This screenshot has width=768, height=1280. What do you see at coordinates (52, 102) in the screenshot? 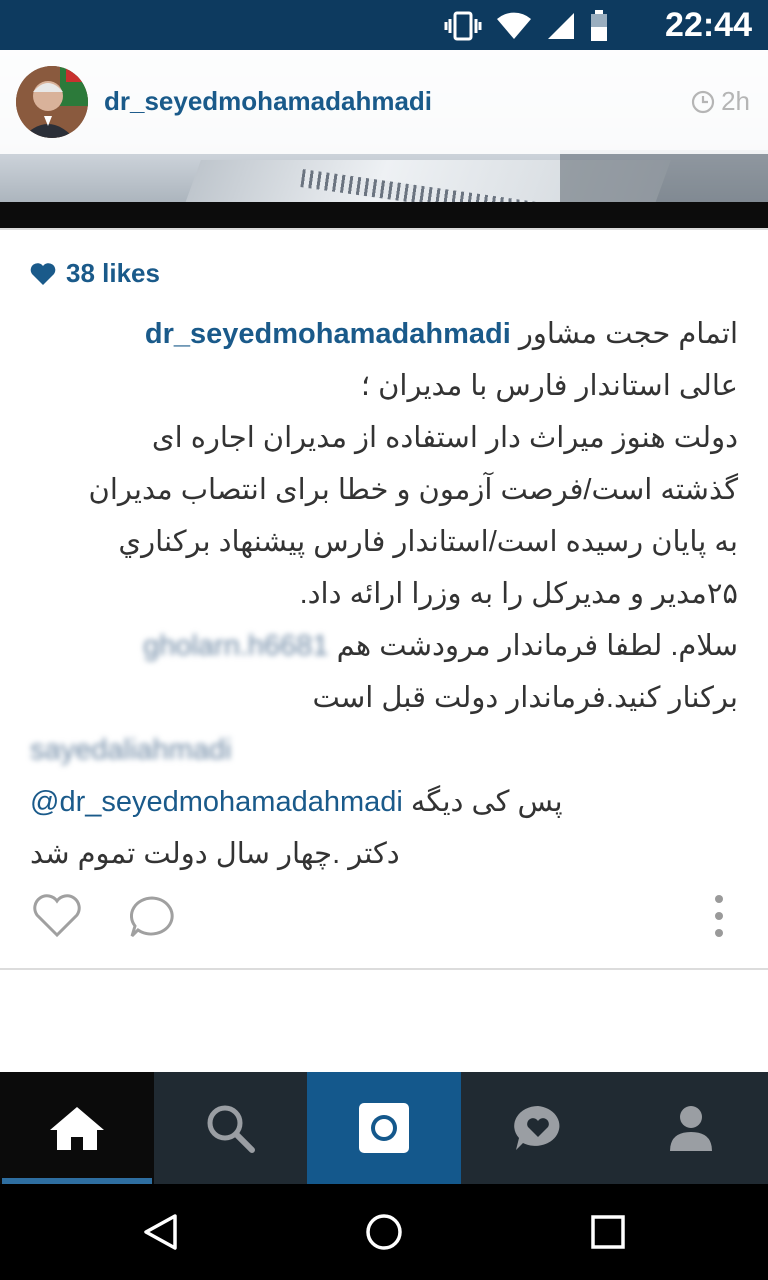
I see `avatar` at bounding box center [52, 102].